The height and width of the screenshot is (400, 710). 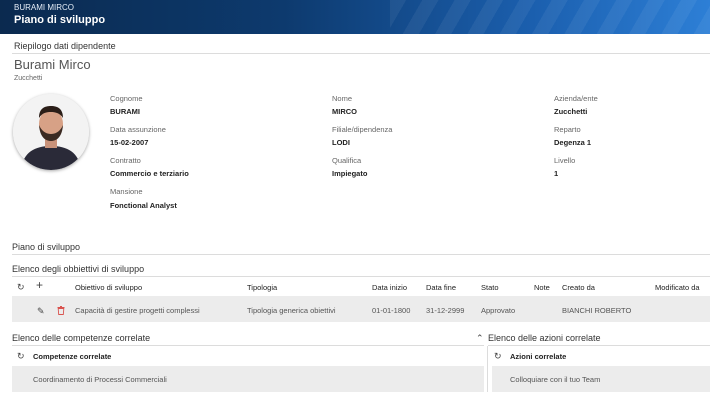 I want to click on cell-stato: Approvato, so click(x=498, y=310).